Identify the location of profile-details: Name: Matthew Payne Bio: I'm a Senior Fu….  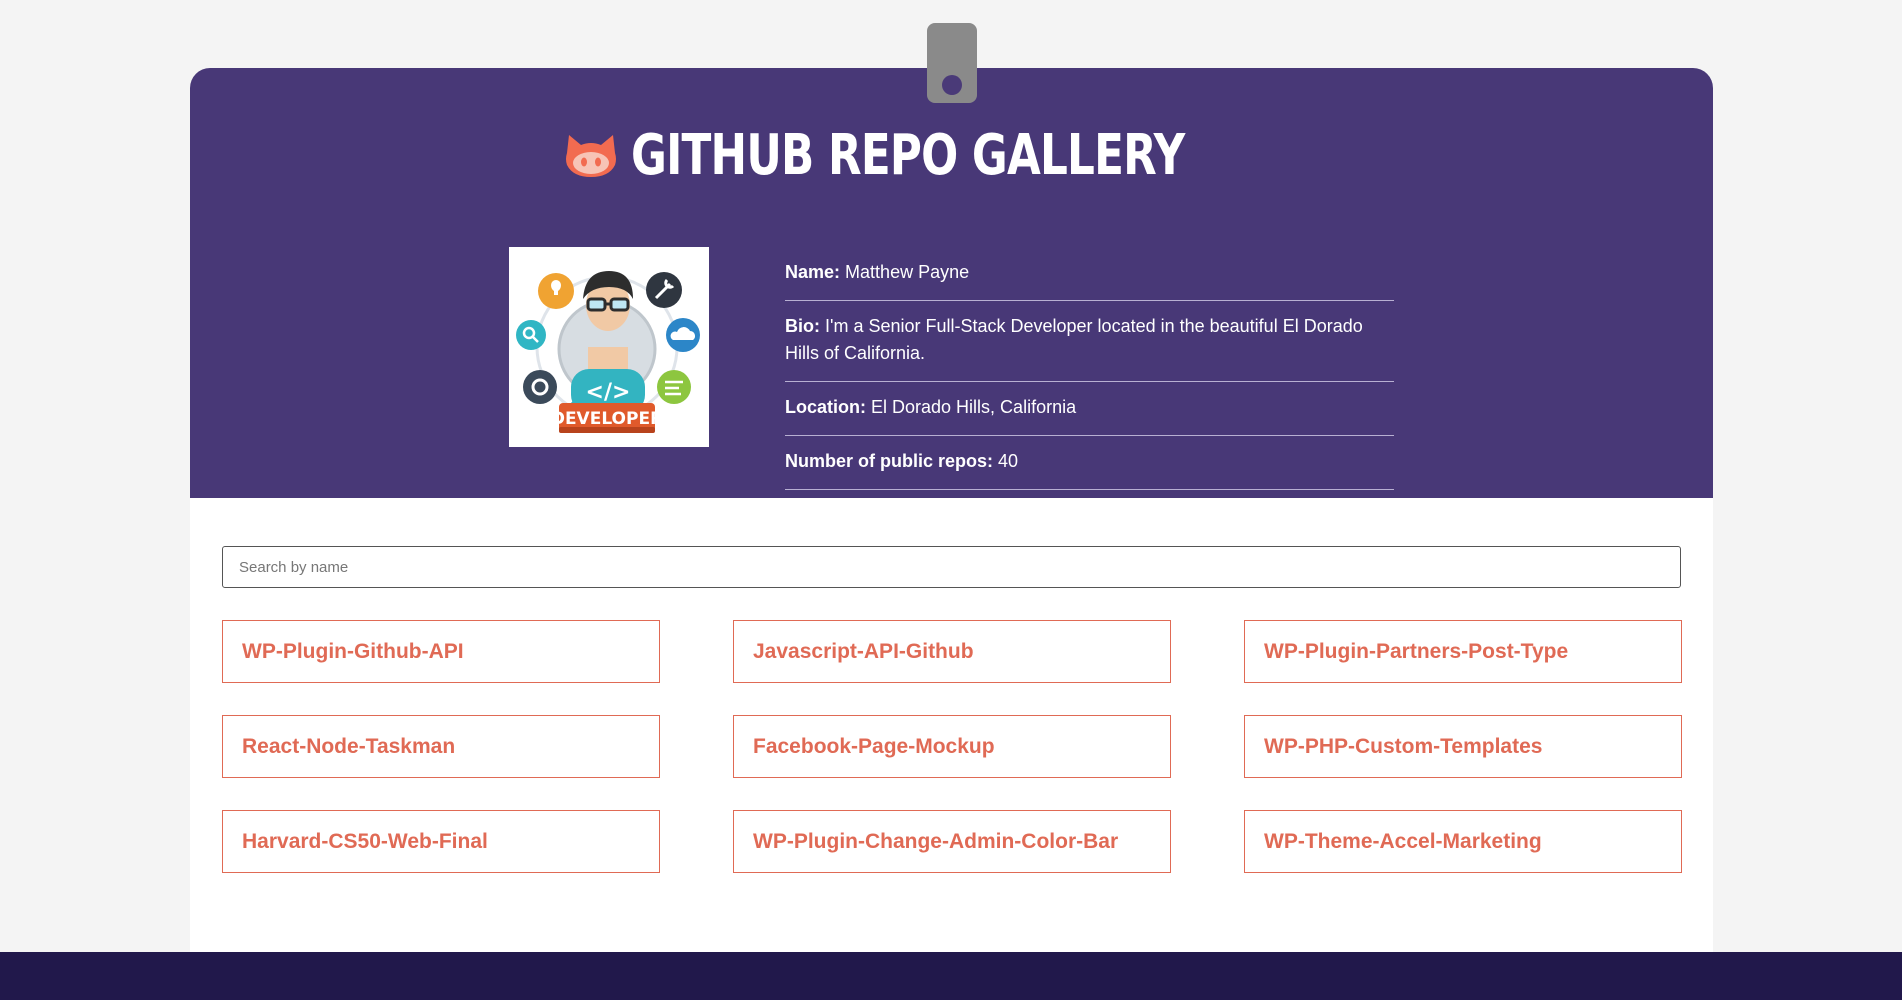
(1089, 368).